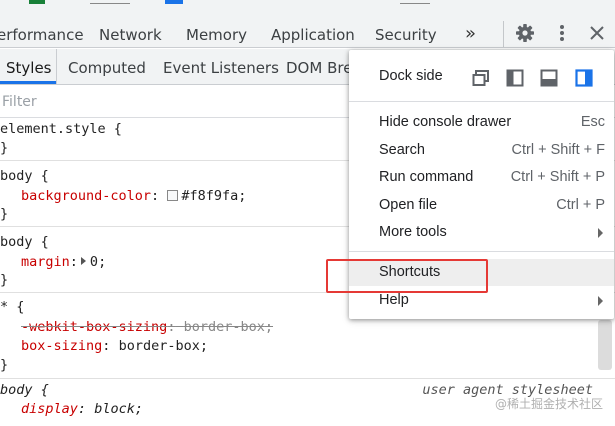  Describe the element at coordinates (216, 35) in the screenshot. I see `tab-memory: Memory` at that location.